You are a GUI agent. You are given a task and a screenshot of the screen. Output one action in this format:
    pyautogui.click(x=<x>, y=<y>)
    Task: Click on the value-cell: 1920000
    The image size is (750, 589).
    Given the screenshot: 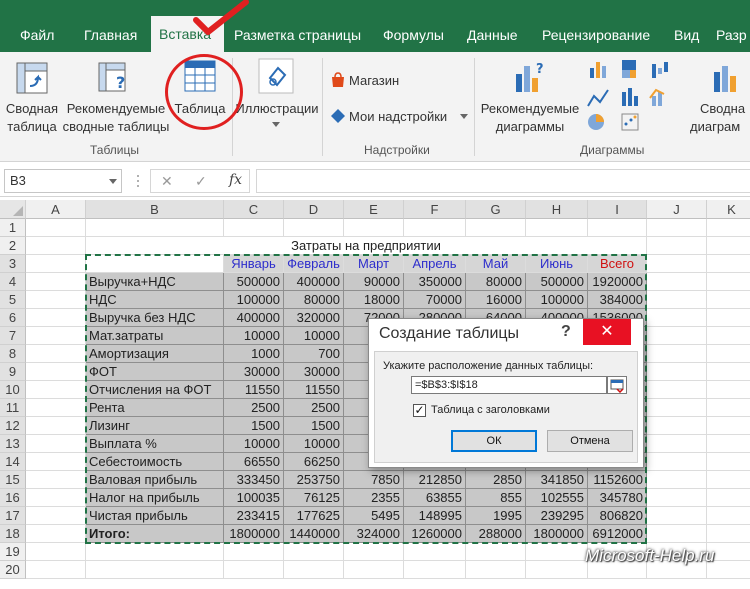 What is the action you would take?
    pyautogui.click(x=617, y=282)
    